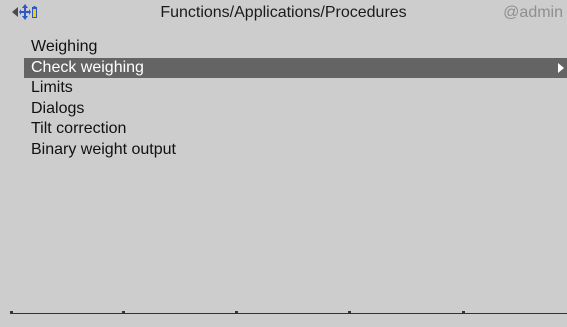 The height and width of the screenshot is (327, 567). I want to click on menu-item-label: Tilt correction, so click(79, 128).